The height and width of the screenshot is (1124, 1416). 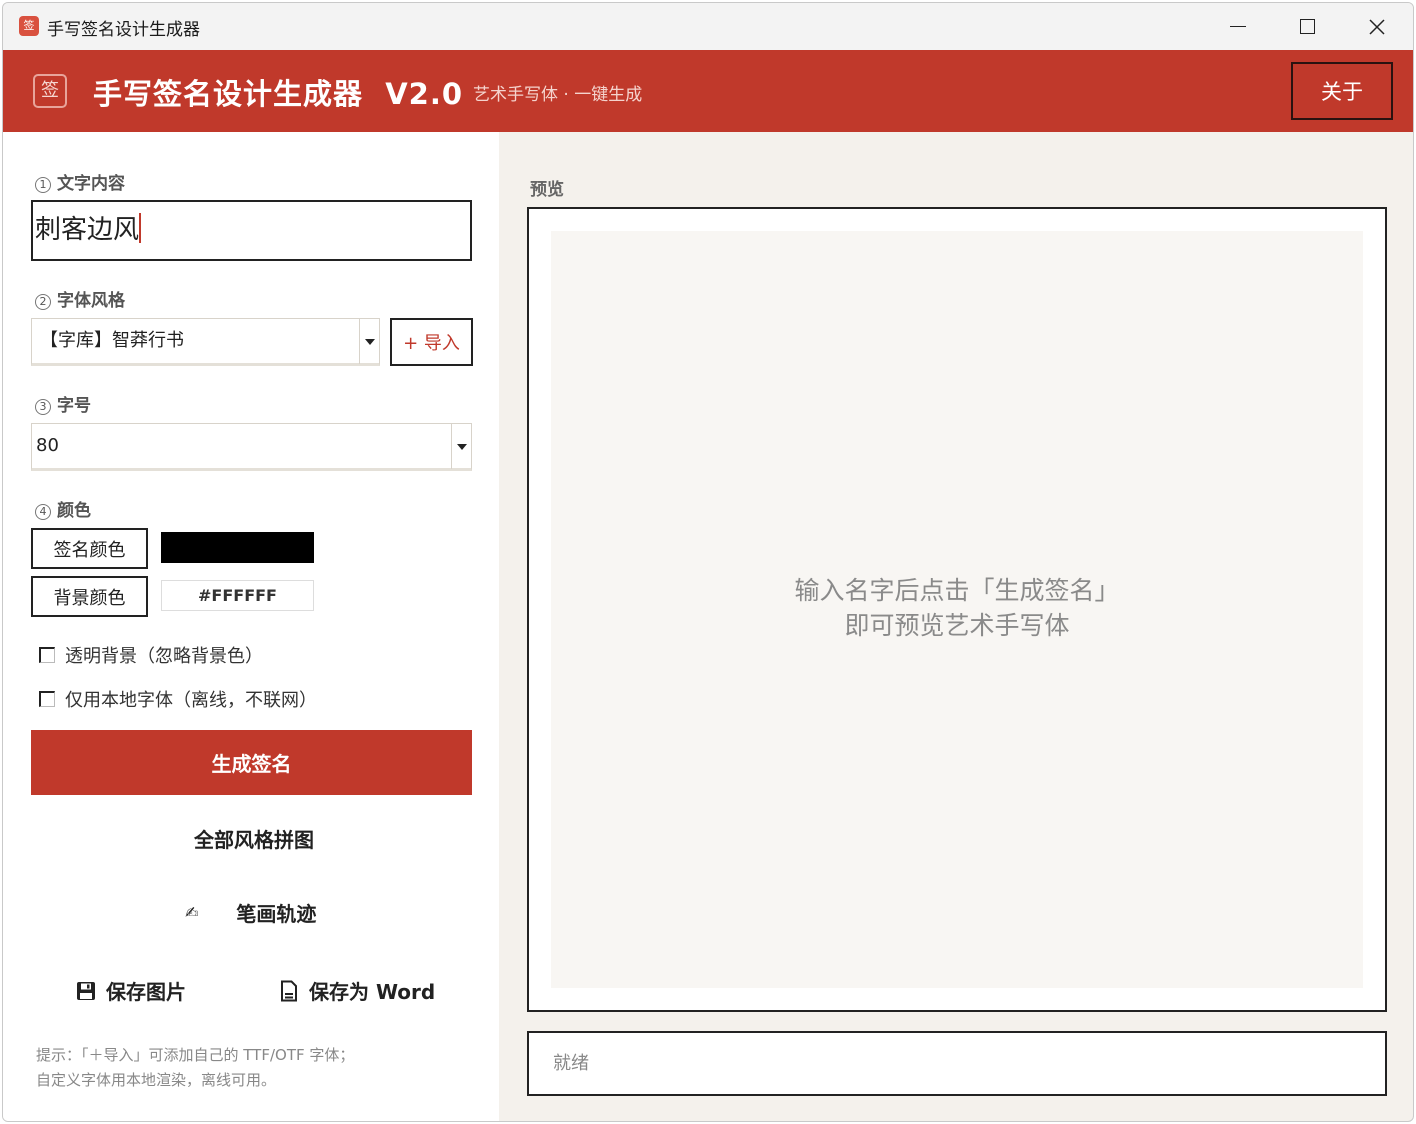 What do you see at coordinates (74, 406) in the screenshot?
I see `label-text: 字号` at bounding box center [74, 406].